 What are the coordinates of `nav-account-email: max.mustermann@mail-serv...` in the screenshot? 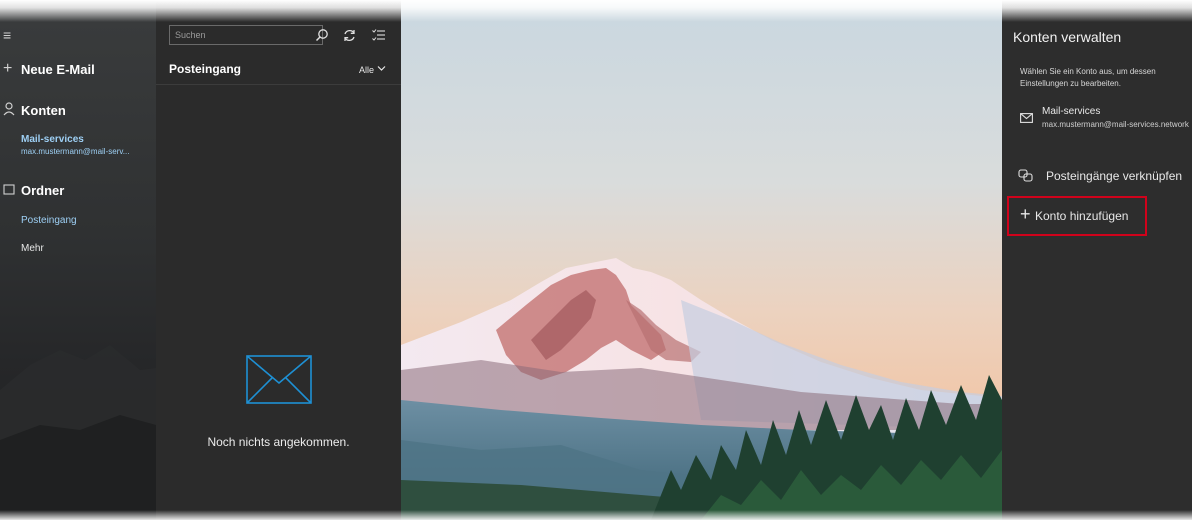 It's located at (75, 151).